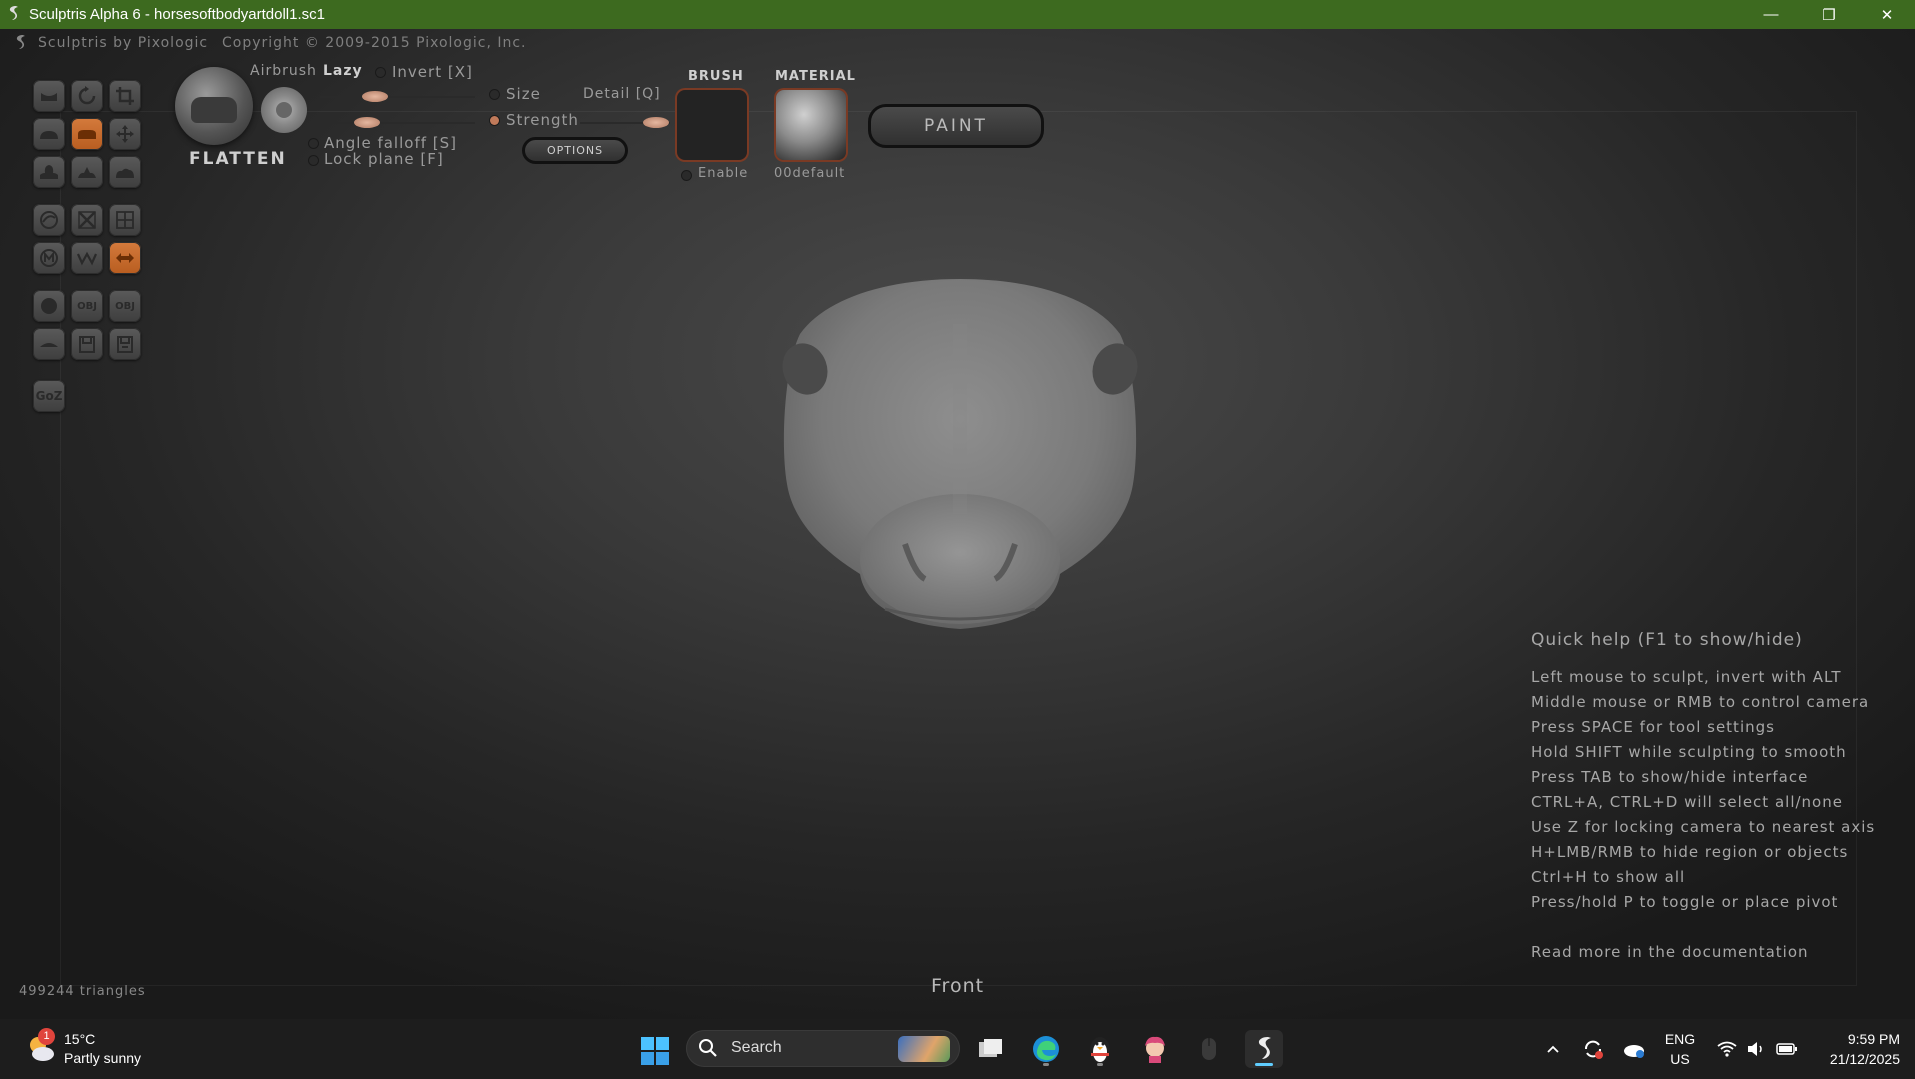 This screenshot has width=1915, height=1079. I want to click on wifi-button, so click(1727, 1049).